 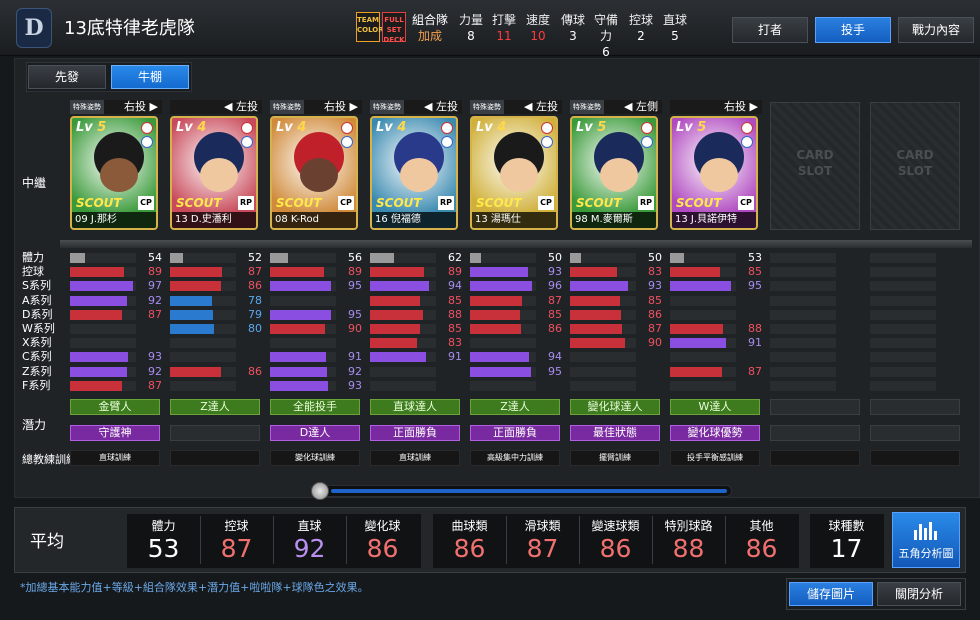 I want to click on player-card: Lv 5 SCOUT CP 09 J.那杉, so click(x=114, y=173).